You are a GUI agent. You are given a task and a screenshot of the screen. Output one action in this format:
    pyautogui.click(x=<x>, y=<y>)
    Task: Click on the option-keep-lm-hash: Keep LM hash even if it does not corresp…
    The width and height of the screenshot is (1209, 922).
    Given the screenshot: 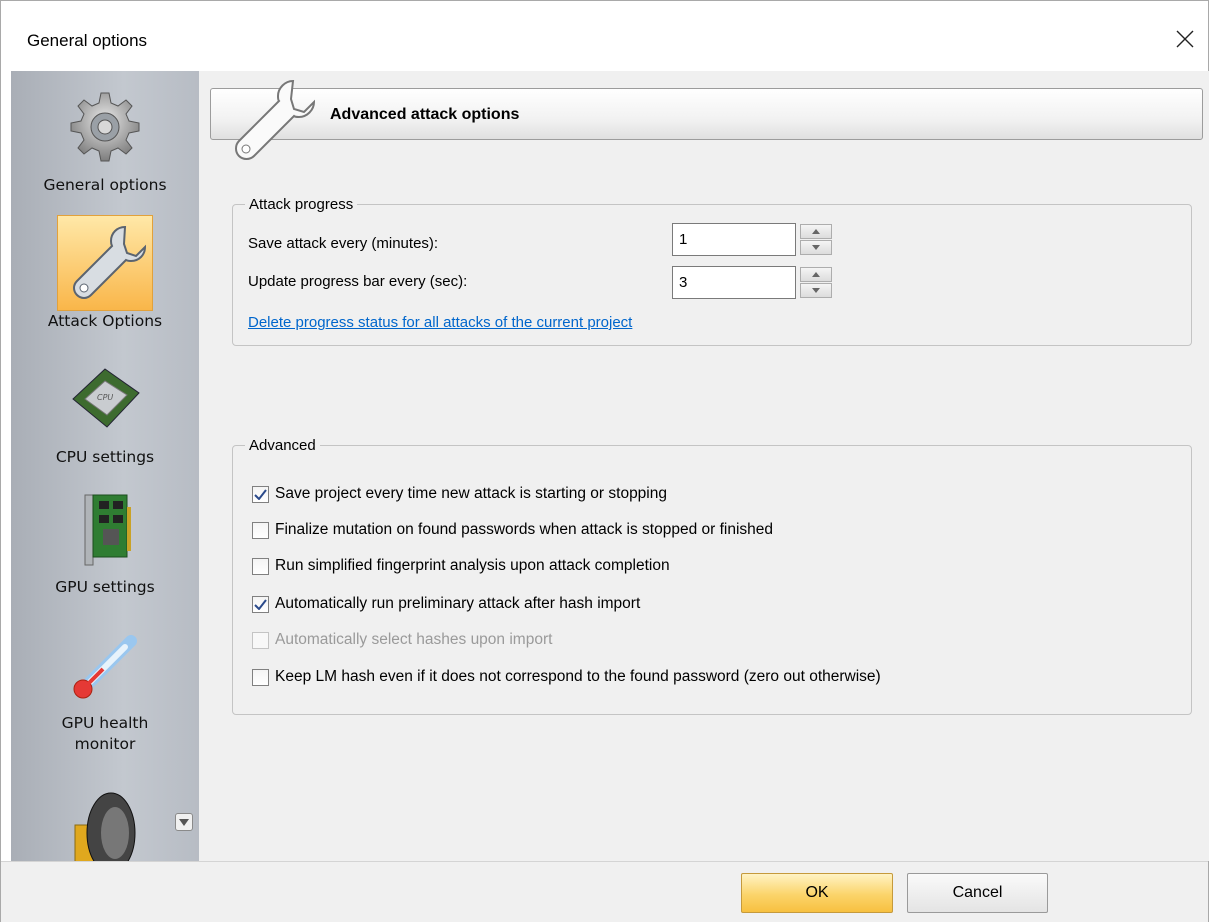 What is the action you would take?
    pyautogui.click(x=566, y=677)
    